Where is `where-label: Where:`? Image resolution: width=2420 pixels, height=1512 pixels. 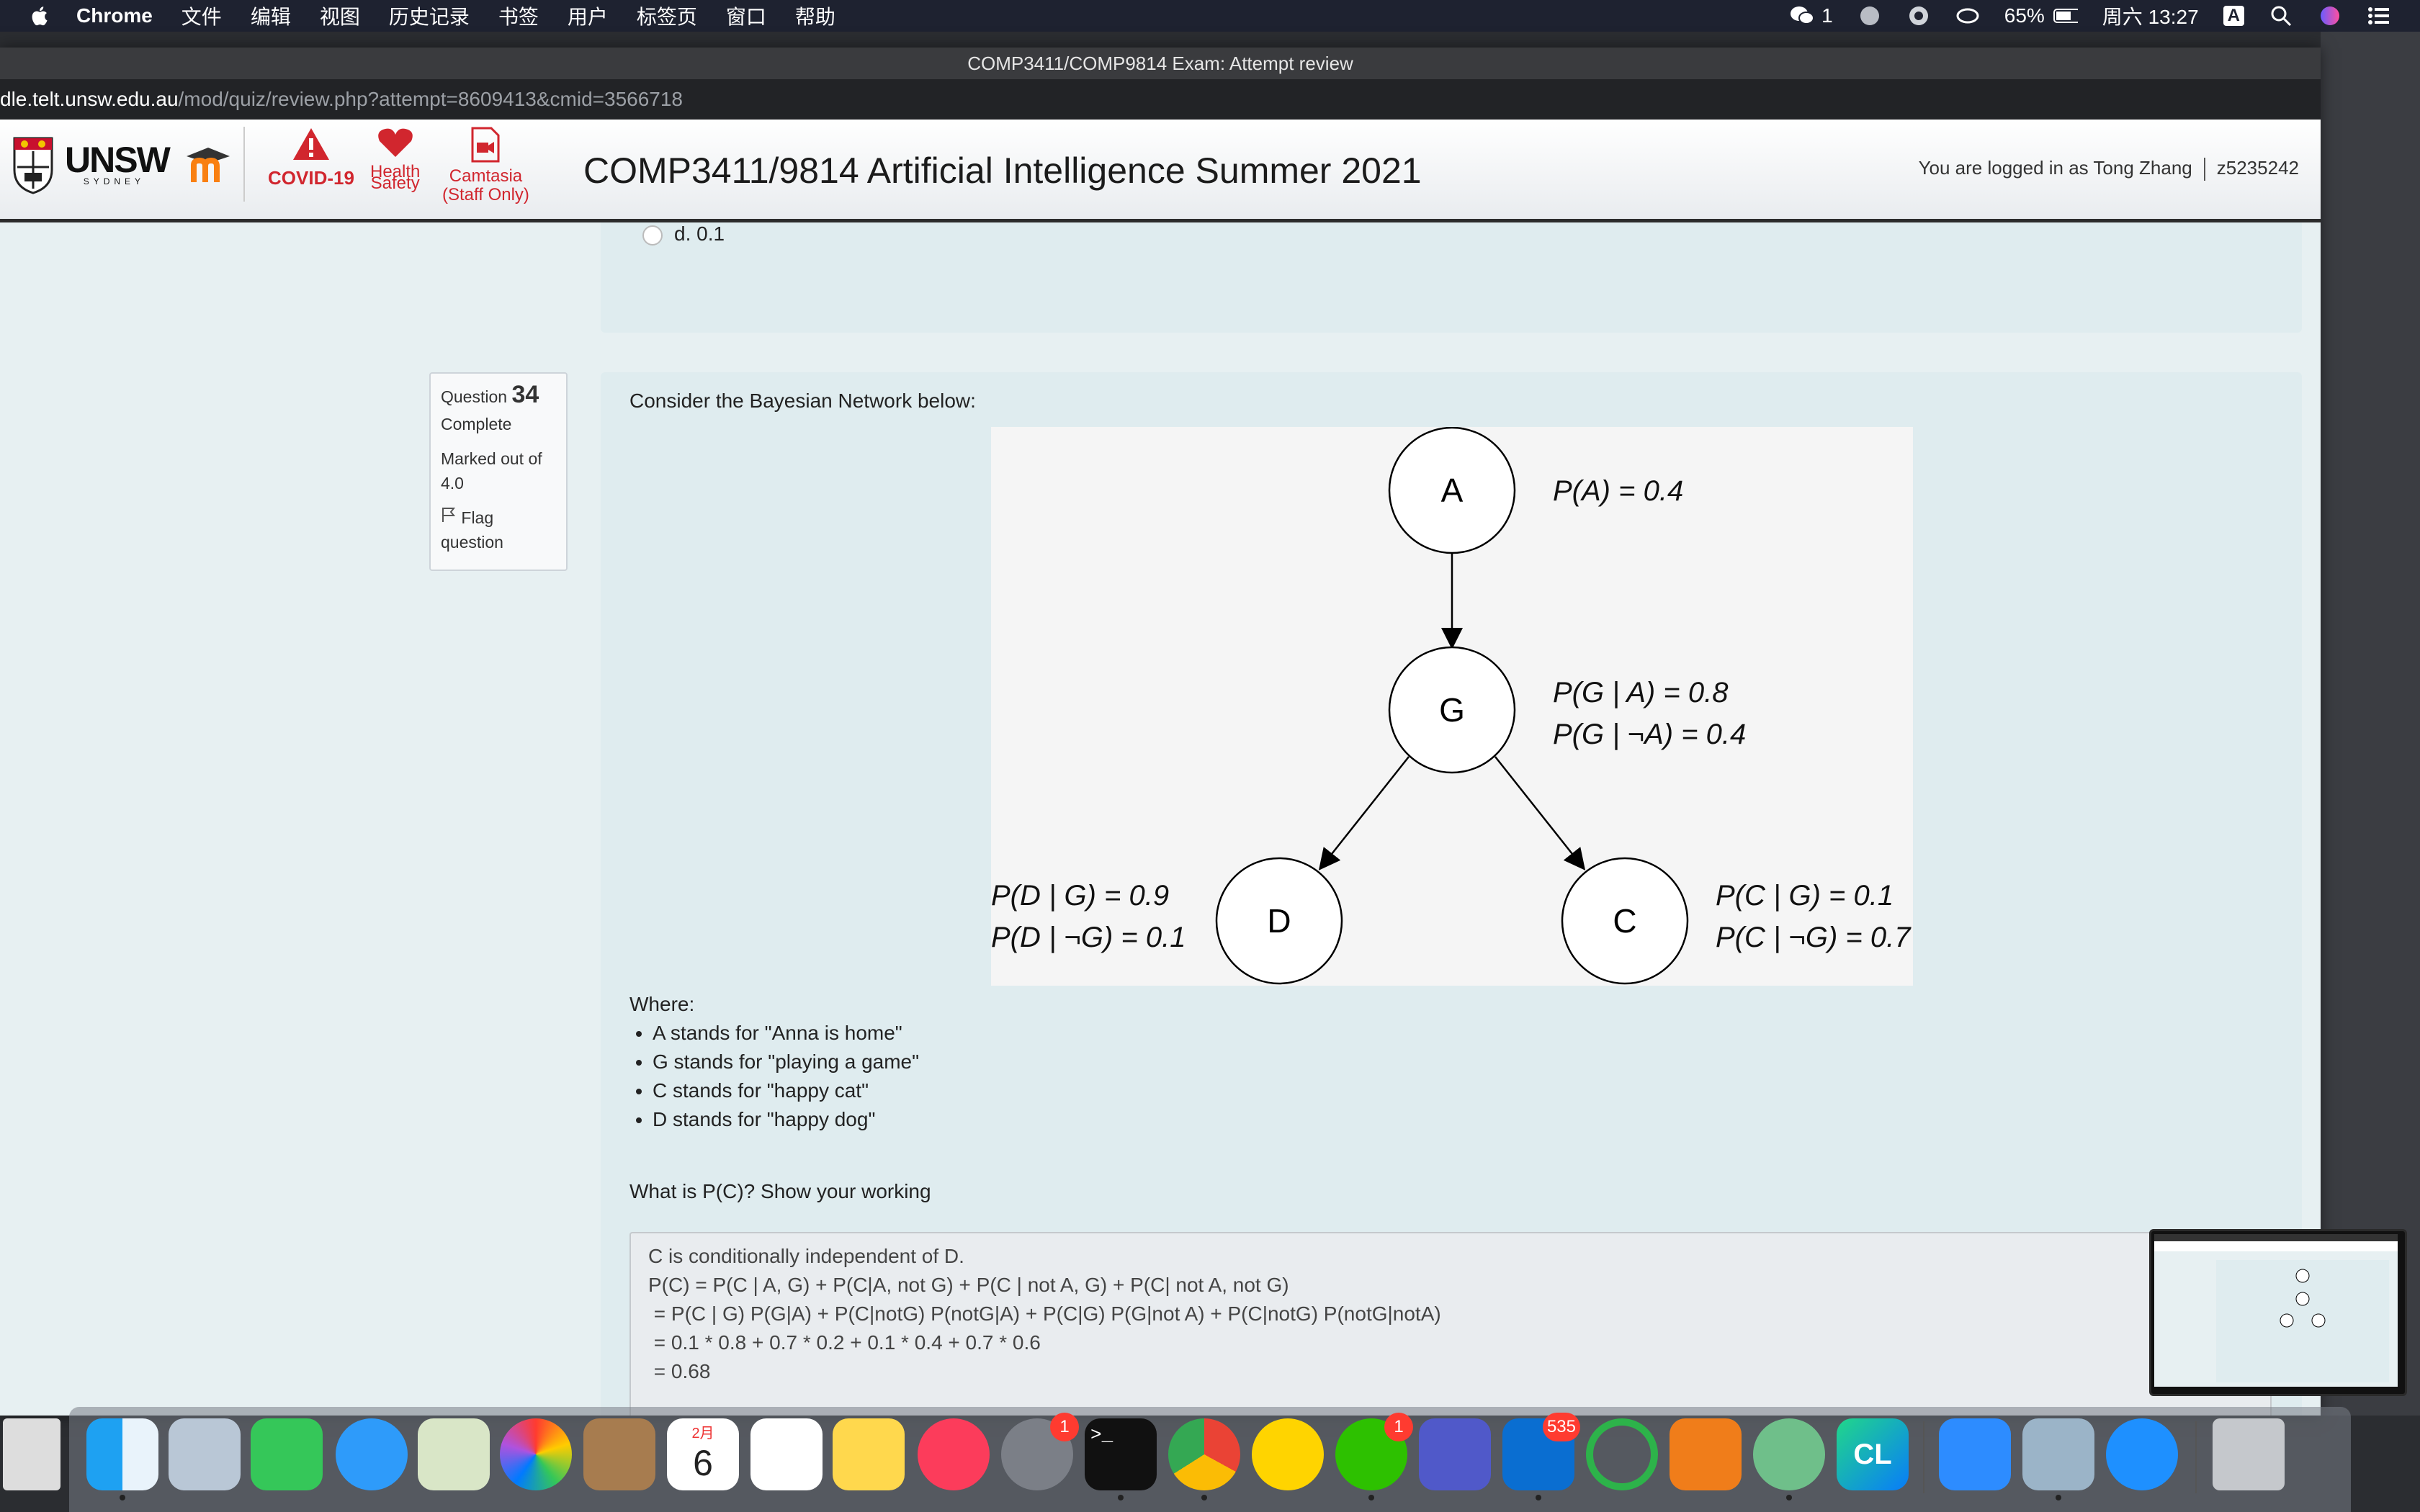 where-label: Where: is located at coordinates (662, 1004).